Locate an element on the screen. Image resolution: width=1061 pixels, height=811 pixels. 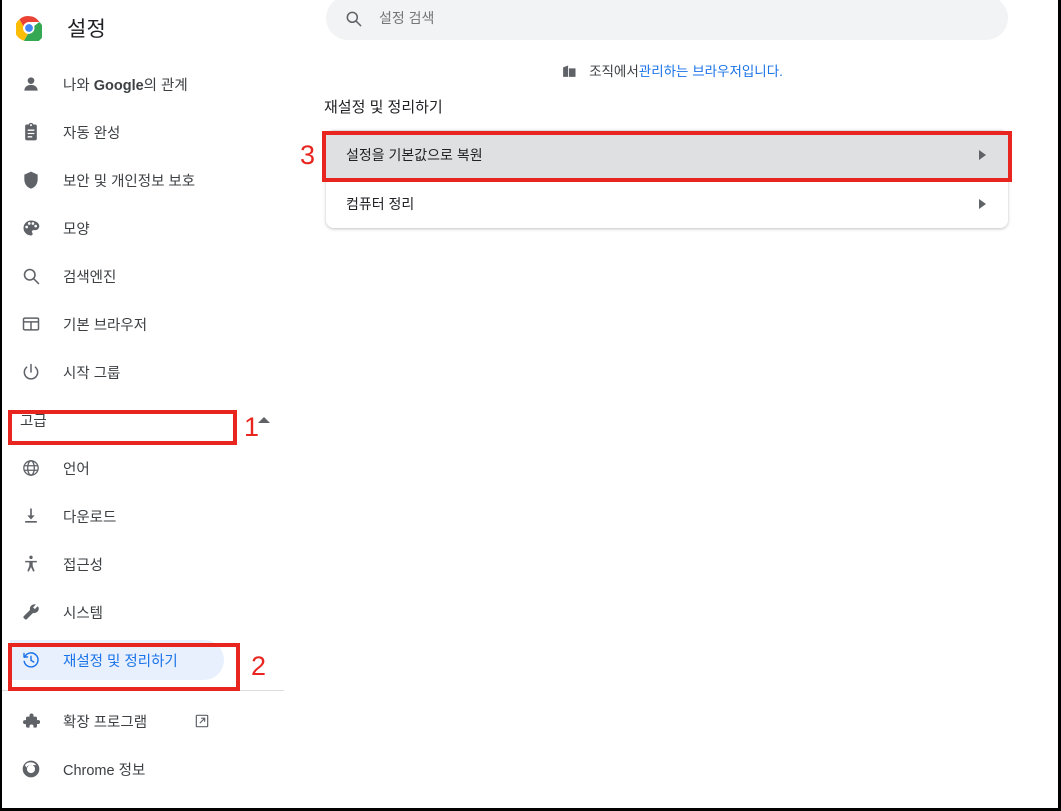
managed-note-prefix: 조직에서 is located at coordinates (614, 71).